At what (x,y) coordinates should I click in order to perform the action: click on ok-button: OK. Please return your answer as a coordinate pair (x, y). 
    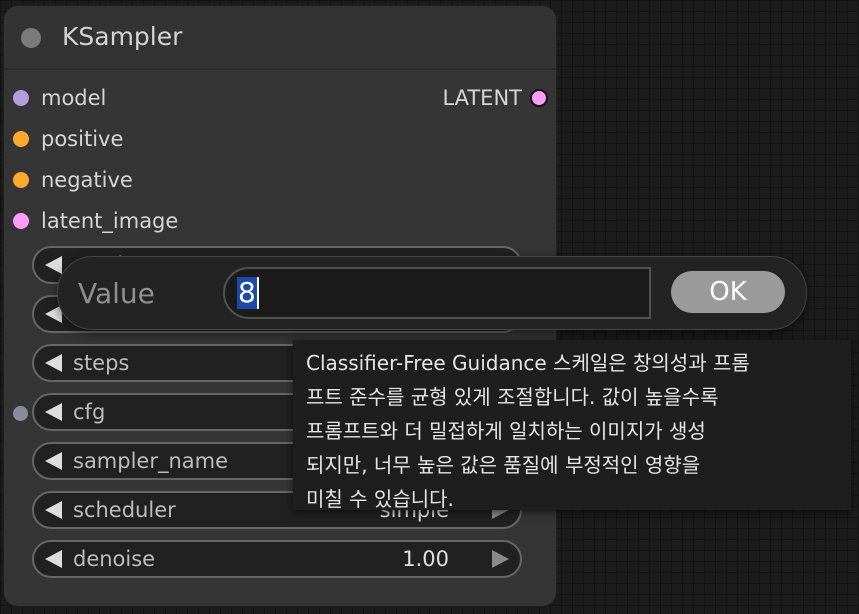
    Looking at the image, I should click on (728, 292).